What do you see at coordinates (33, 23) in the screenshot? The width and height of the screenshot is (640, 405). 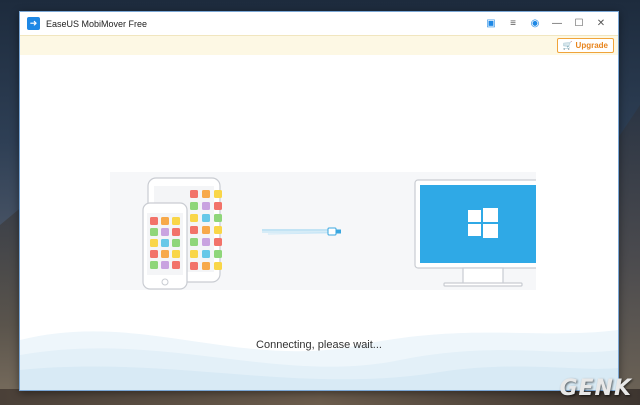 I see `app-logo-icon: ➜` at bounding box center [33, 23].